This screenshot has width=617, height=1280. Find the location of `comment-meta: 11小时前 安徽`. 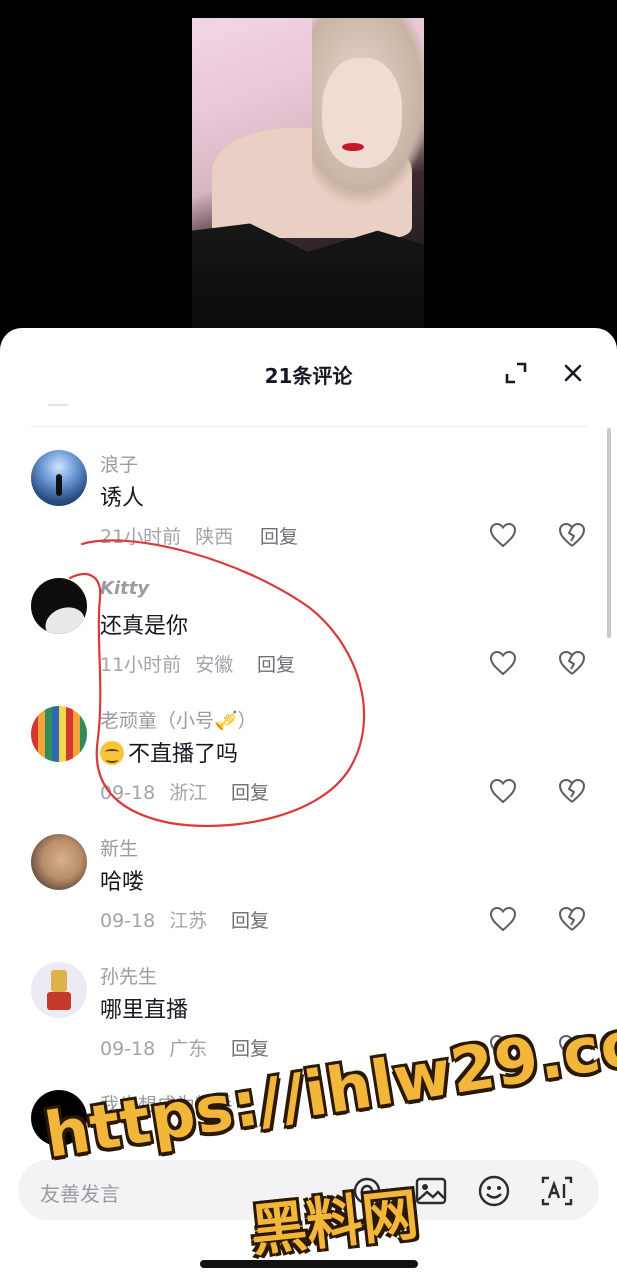

comment-meta: 11小时前 安徽 is located at coordinates (166, 663).